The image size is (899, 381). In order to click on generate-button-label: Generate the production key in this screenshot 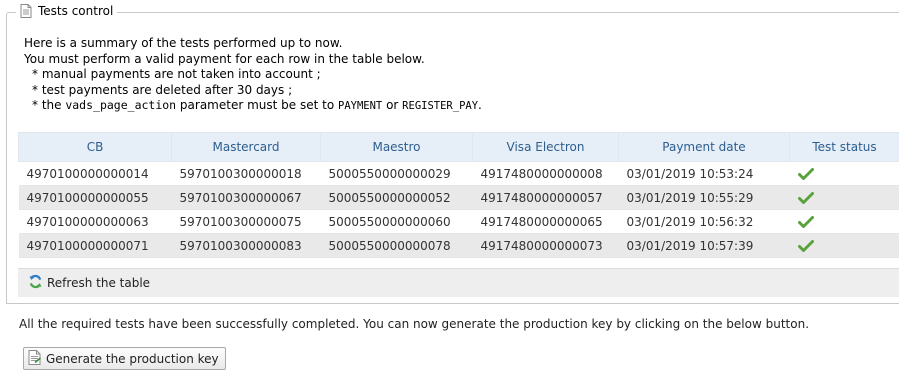, I will do `click(132, 358)`.